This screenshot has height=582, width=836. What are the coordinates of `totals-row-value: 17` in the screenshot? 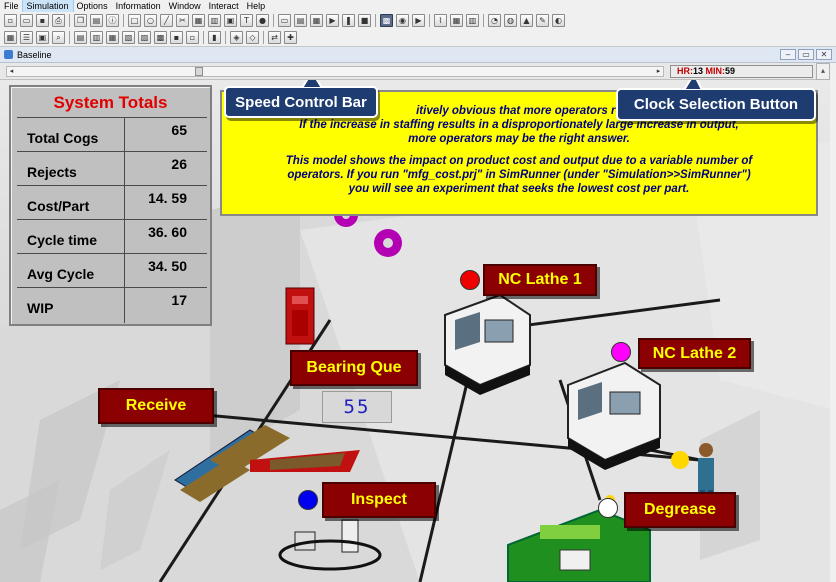 It's located at (179, 300).